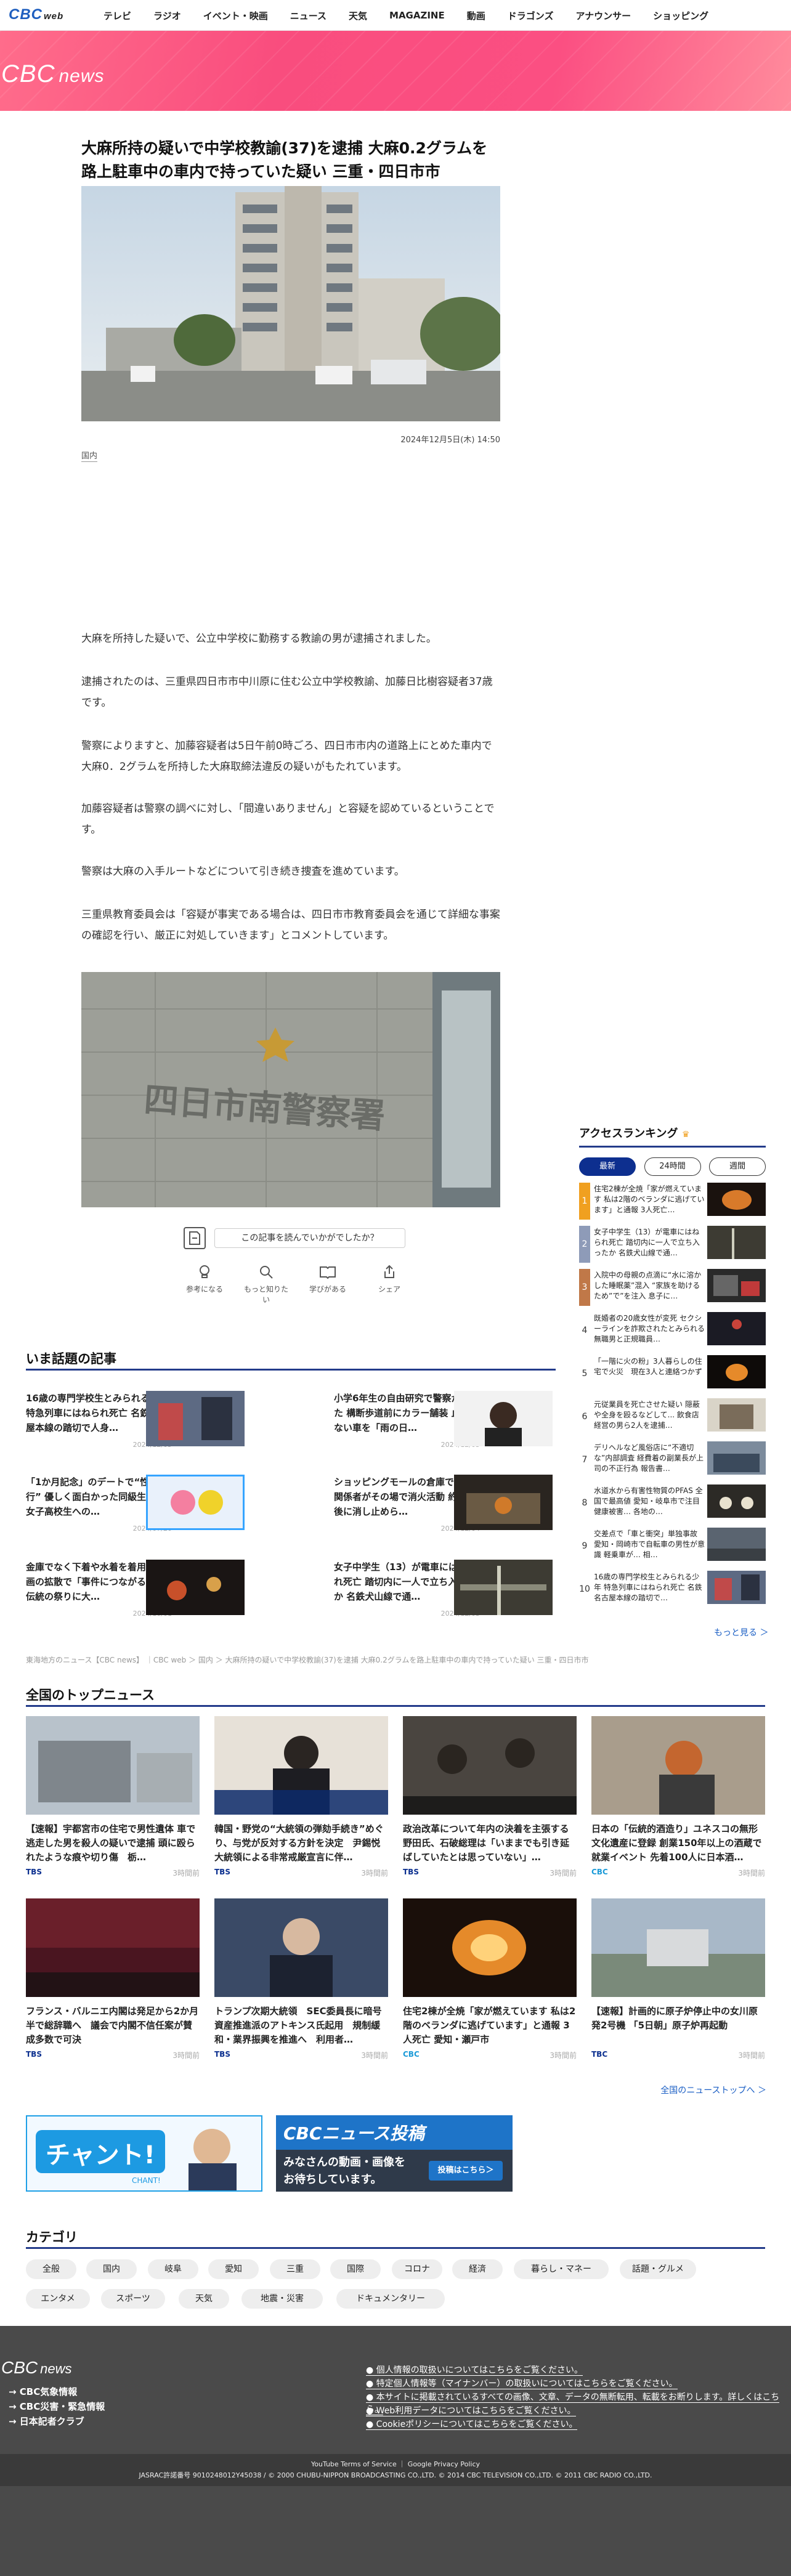 The height and width of the screenshot is (2576, 791). What do you see at coordinates (291, 1370) in the screenshot?
I see `trending-divider` at bounding box center [291, 1370].